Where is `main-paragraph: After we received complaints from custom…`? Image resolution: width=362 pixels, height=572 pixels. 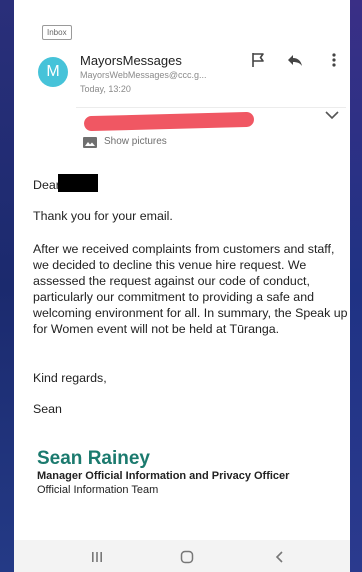
main-paragraph: After we received complaints from custom… is located at coordinates (190, 289).